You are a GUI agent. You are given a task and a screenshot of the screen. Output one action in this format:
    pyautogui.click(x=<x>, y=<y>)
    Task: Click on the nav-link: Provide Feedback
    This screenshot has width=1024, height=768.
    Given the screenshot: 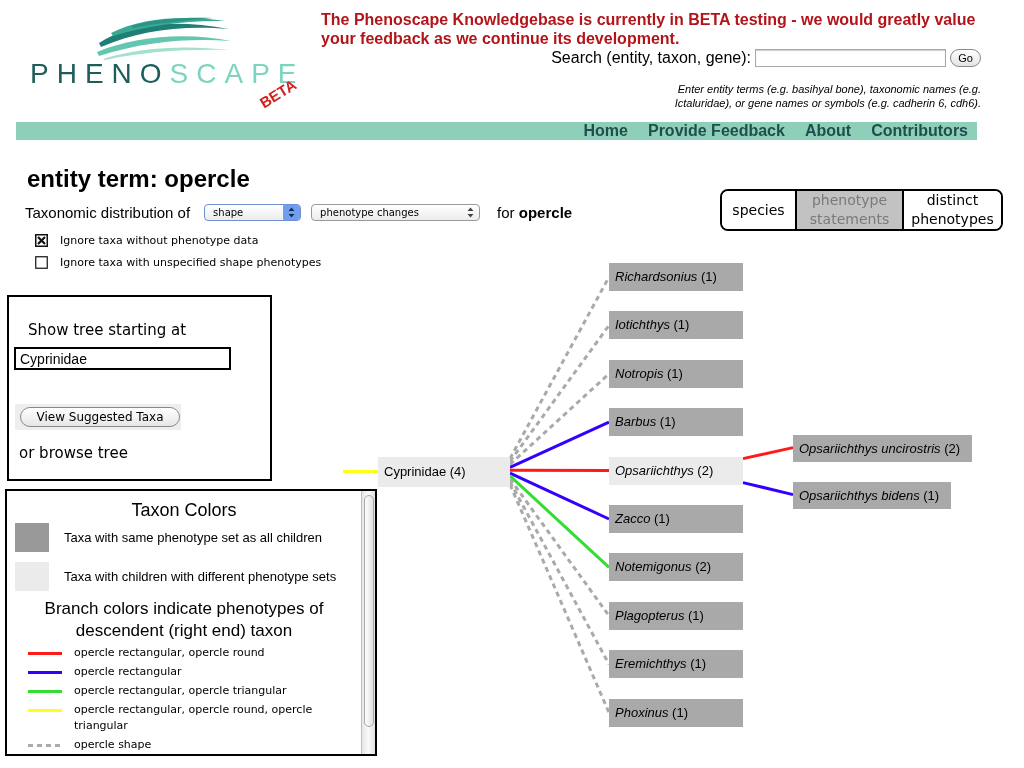 What is the action you would take?
    pyautogui.click(x=716, y=131)
    